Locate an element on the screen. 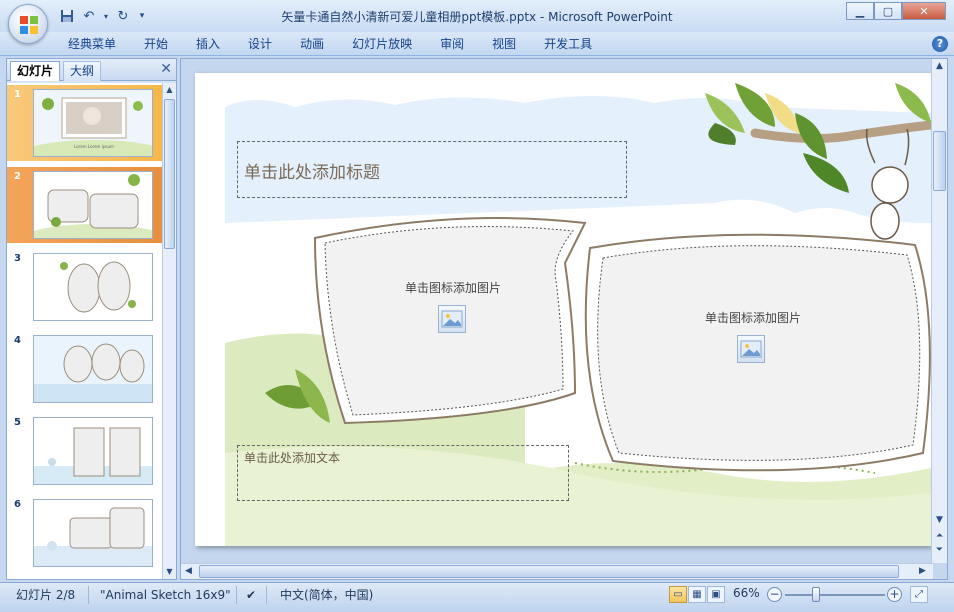 The image size is (954, 612). tab-slides: 幻灯片 is located at coordinates (35, 71).